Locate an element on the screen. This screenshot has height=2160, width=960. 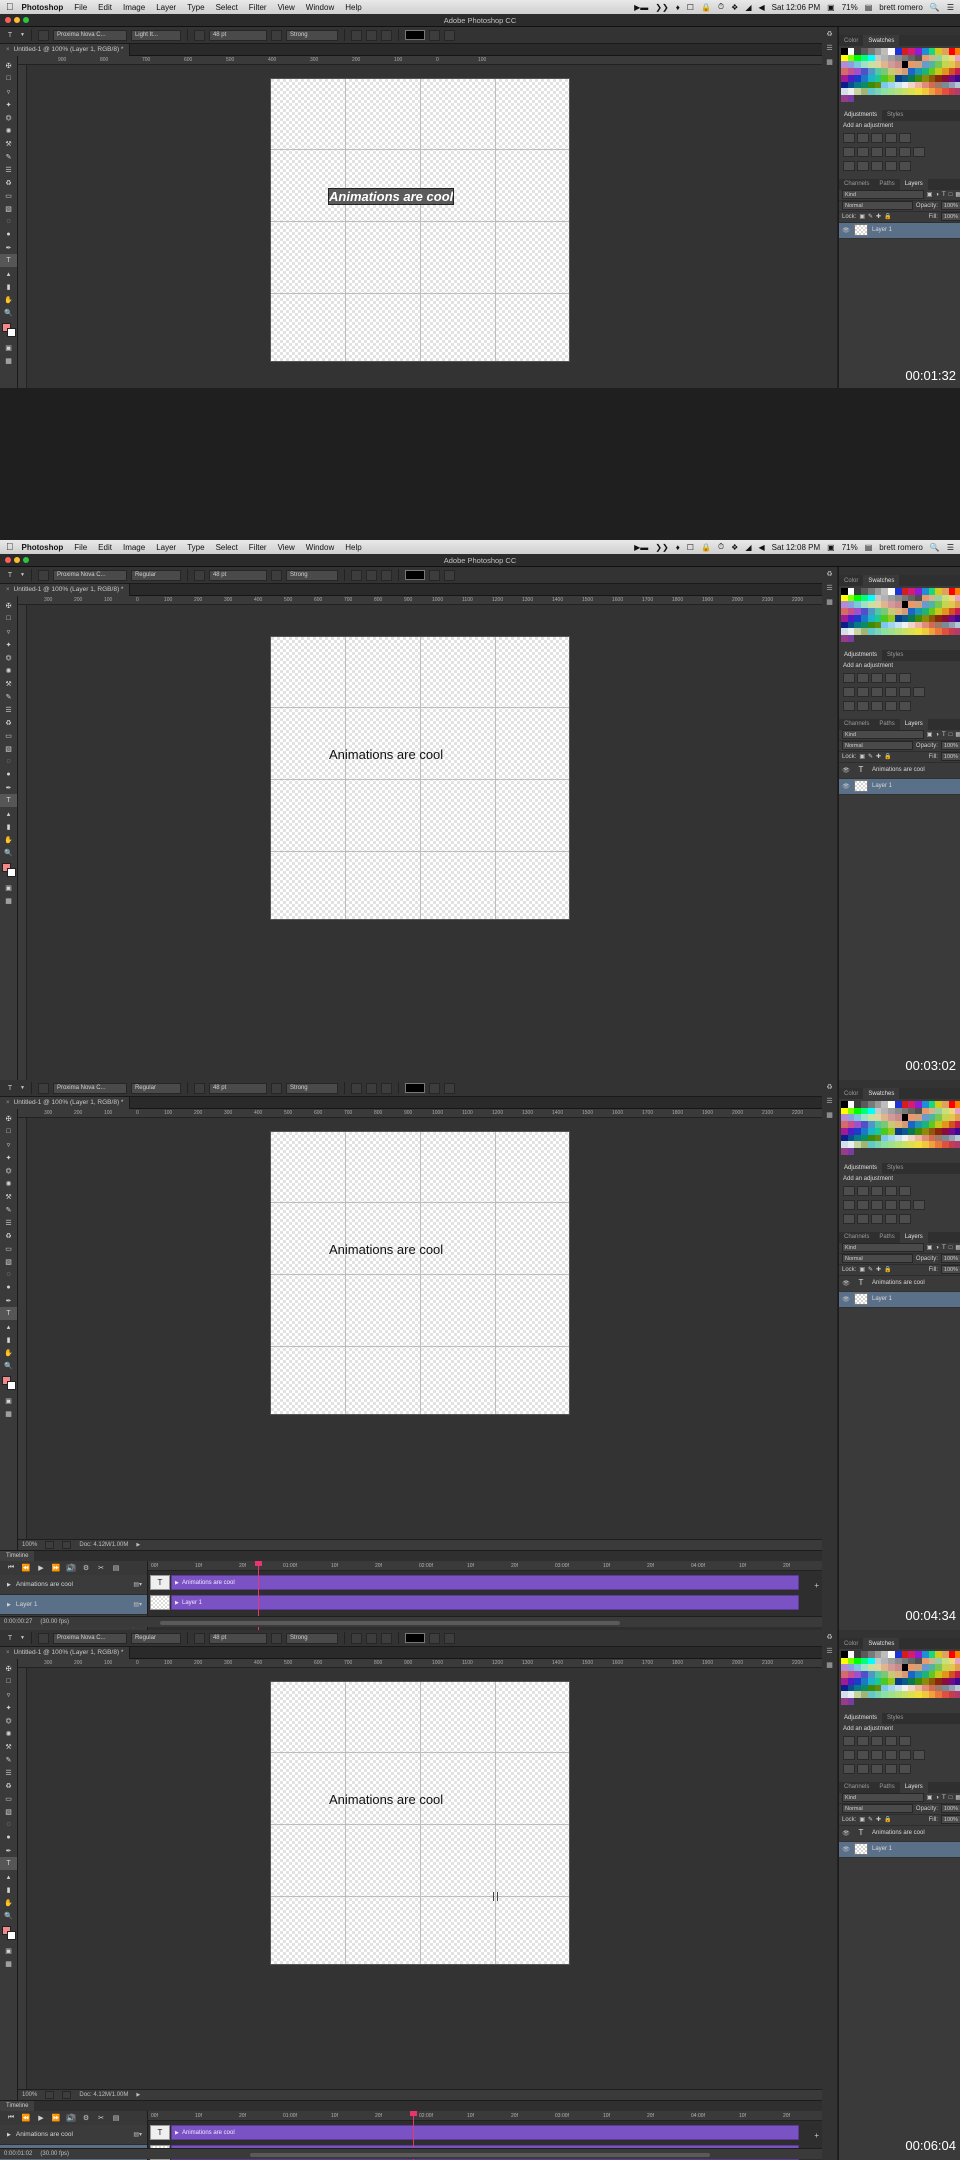
tool-blur: ◌ is located at coordinates (8, 1274).